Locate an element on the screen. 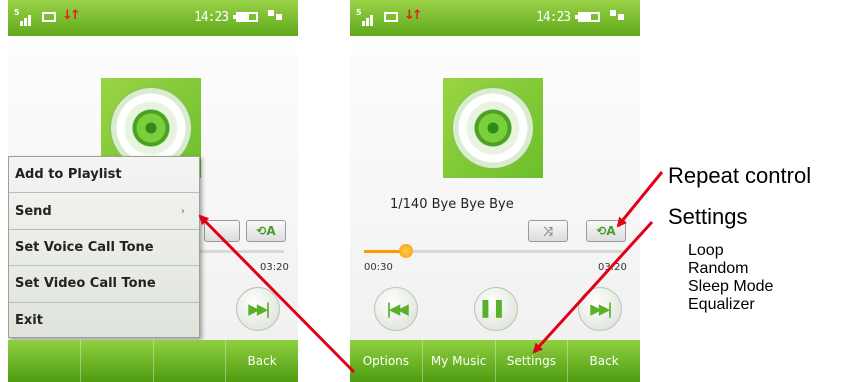  arrow-to-send is located at coordinates (277, 294).